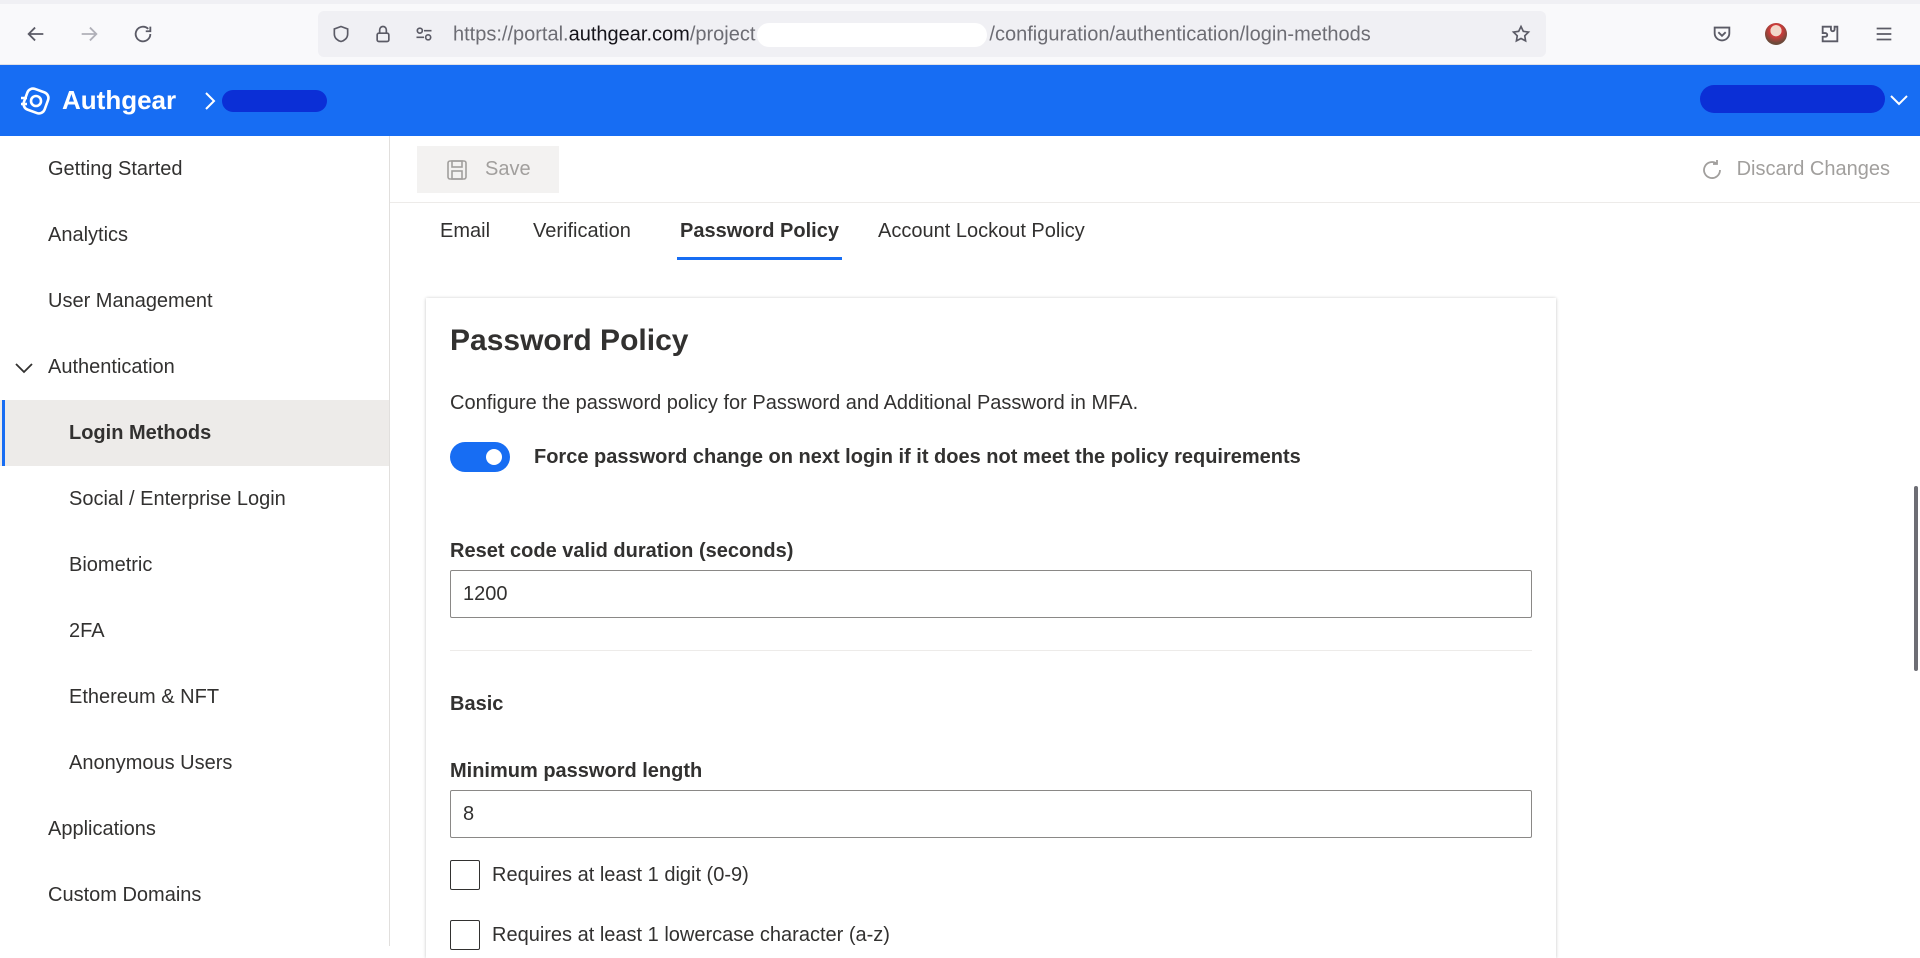 The height and width of the screenshot is (958, 1920). What do you see at coordinates (1155, 169) in the screenshot?
I see `command-bar: Save Discard Changes` at bounding box center [1155, 169].